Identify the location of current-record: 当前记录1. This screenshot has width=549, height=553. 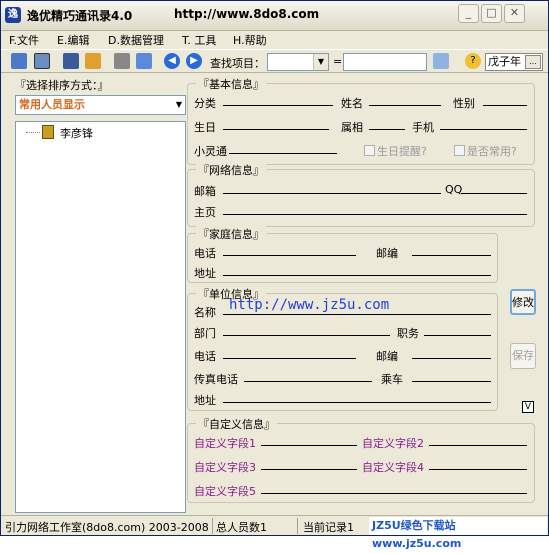
(328, 527).